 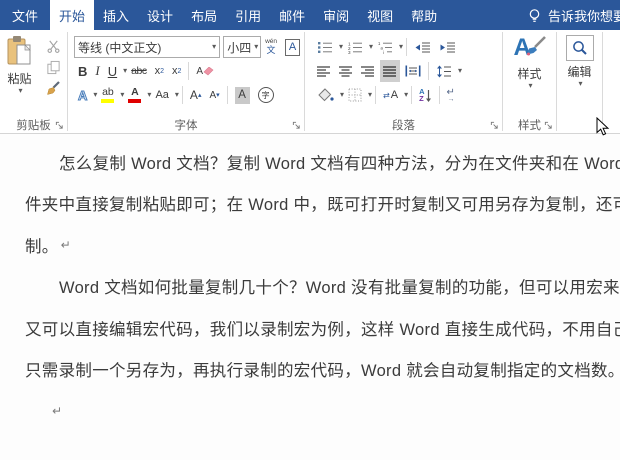 I want to click on tab-references: 引用, so click(x=248, y=15).